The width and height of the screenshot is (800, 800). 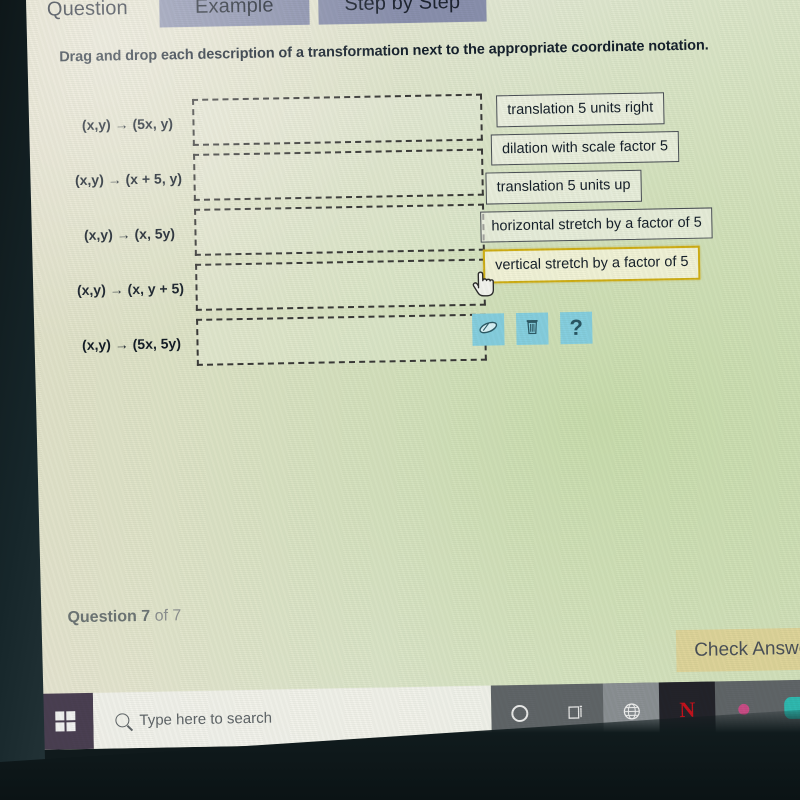 I want to click on coordinate-notation: (x,y) → (5x, y), so click(x=127, y=123).